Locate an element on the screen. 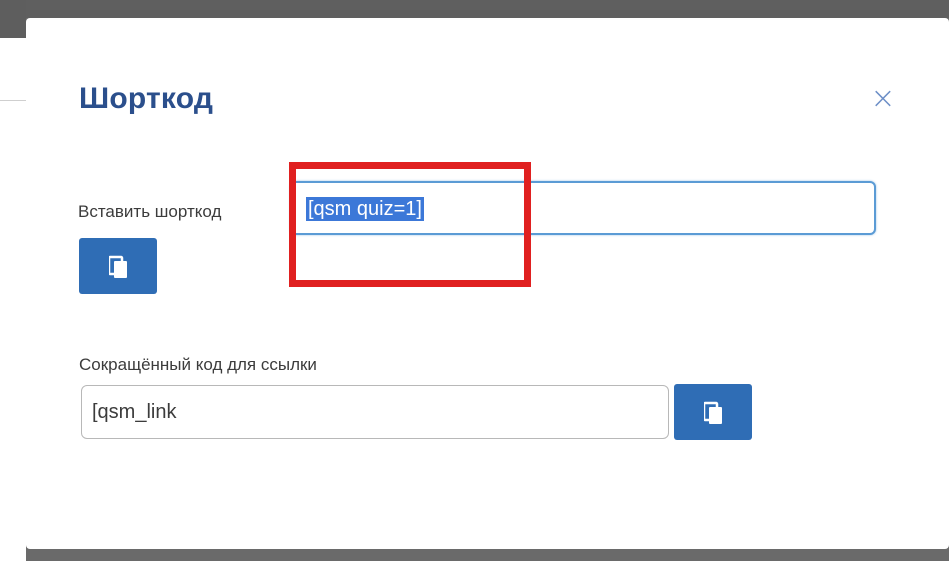 The width and height of the screenshot is (949, 561). shortcode-input: [qsm quiz=1] is located at coordinates (583, 208).